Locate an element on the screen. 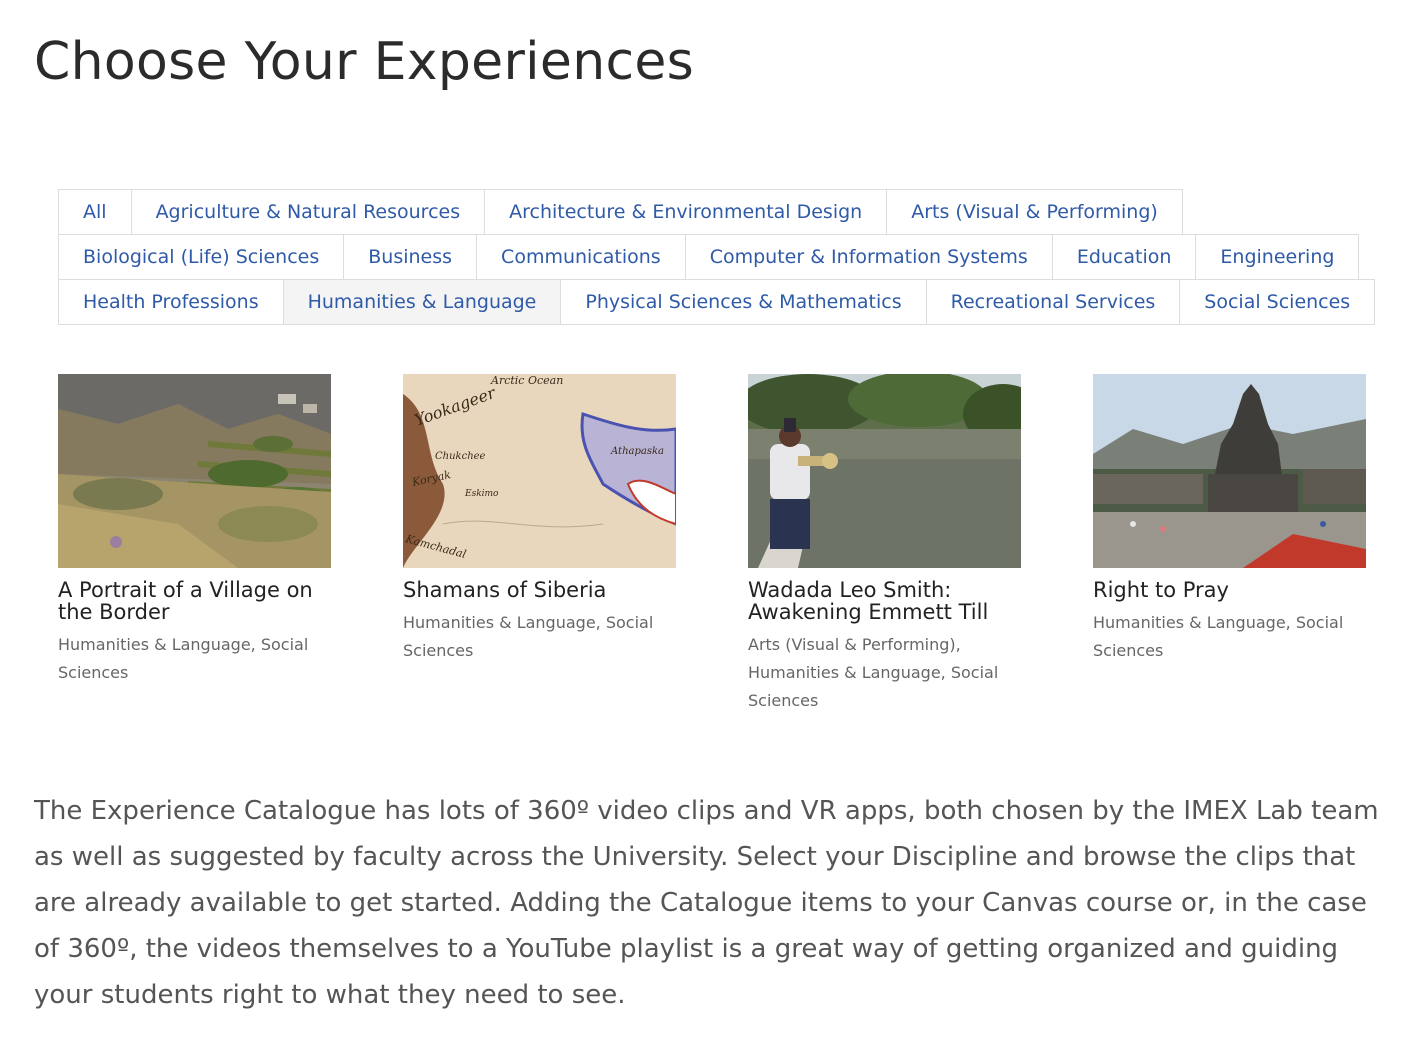 The width and height of the screenshot is (1422, 1052). filter-tab-social-sciences: Social Sciences is located at coordinates (1277, 302).